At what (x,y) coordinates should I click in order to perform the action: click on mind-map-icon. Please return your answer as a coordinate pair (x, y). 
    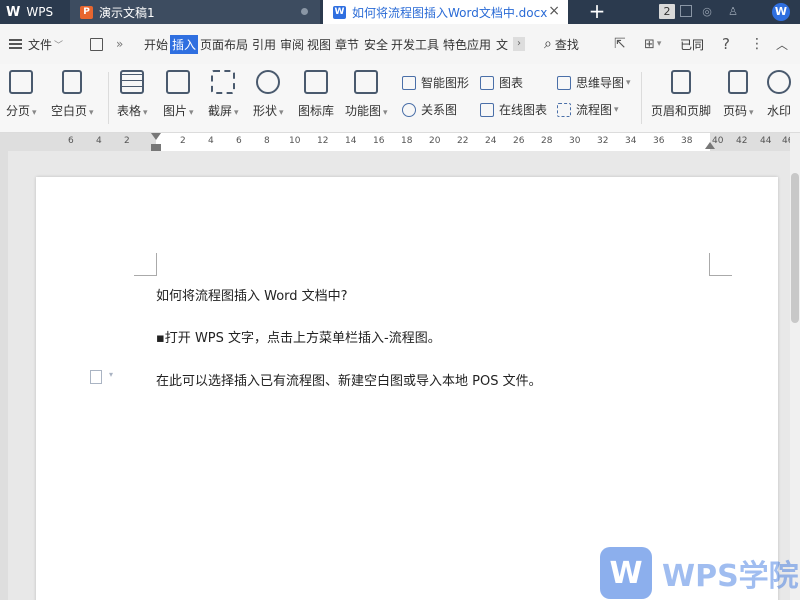
    Looking at the image, I should click on (564, 82).